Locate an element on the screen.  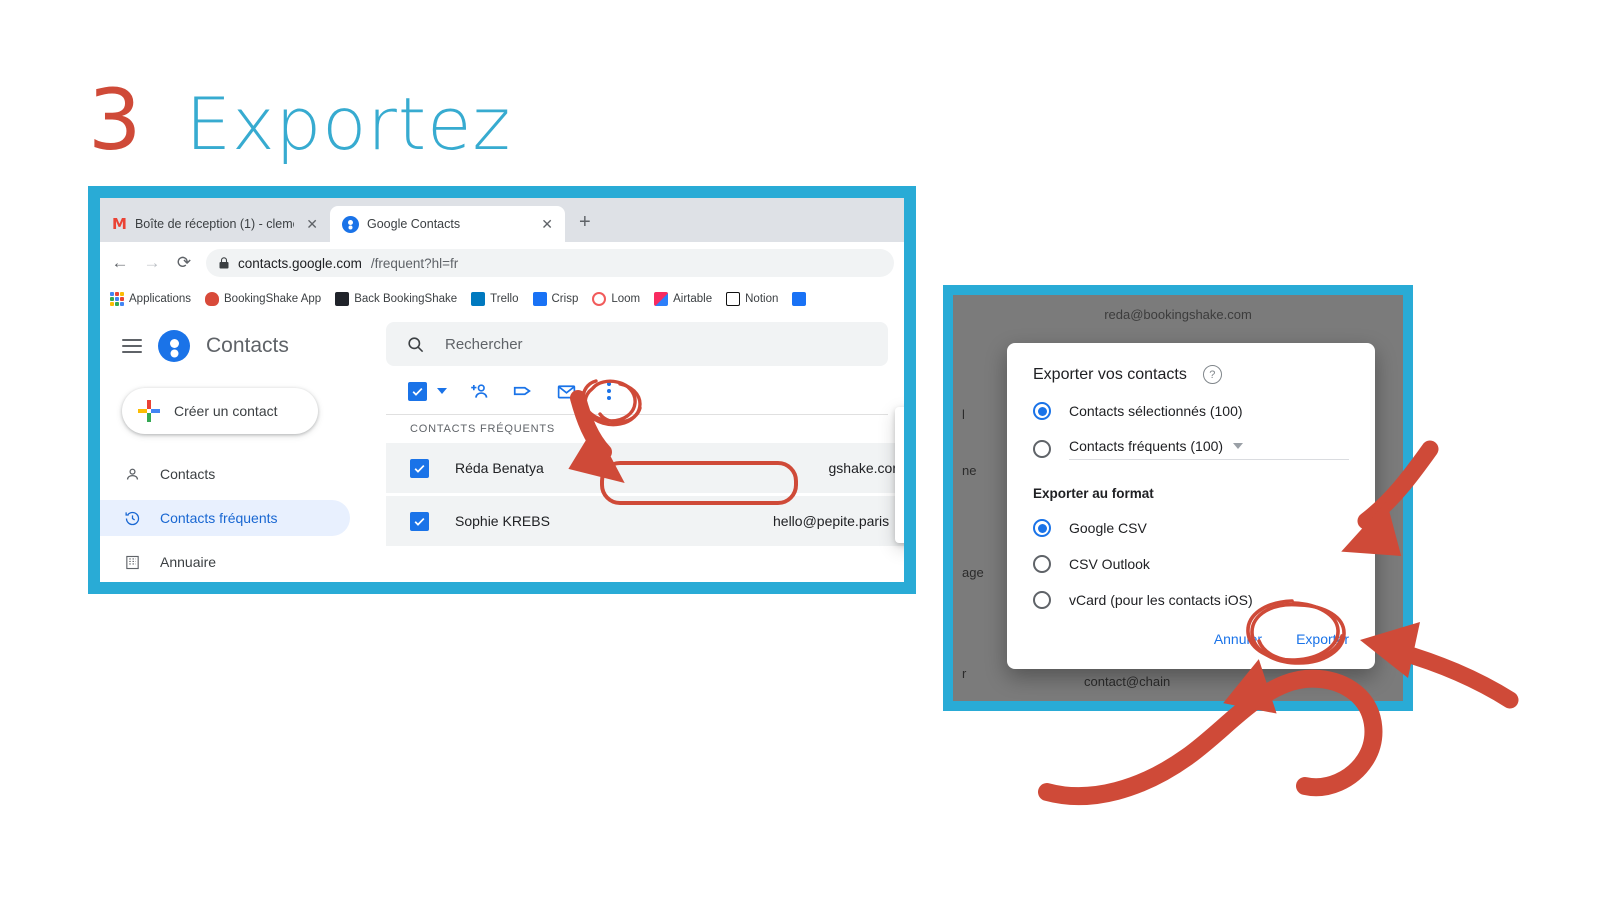
bookmark-airtable: Airtable is located at coordinates (683, 299).